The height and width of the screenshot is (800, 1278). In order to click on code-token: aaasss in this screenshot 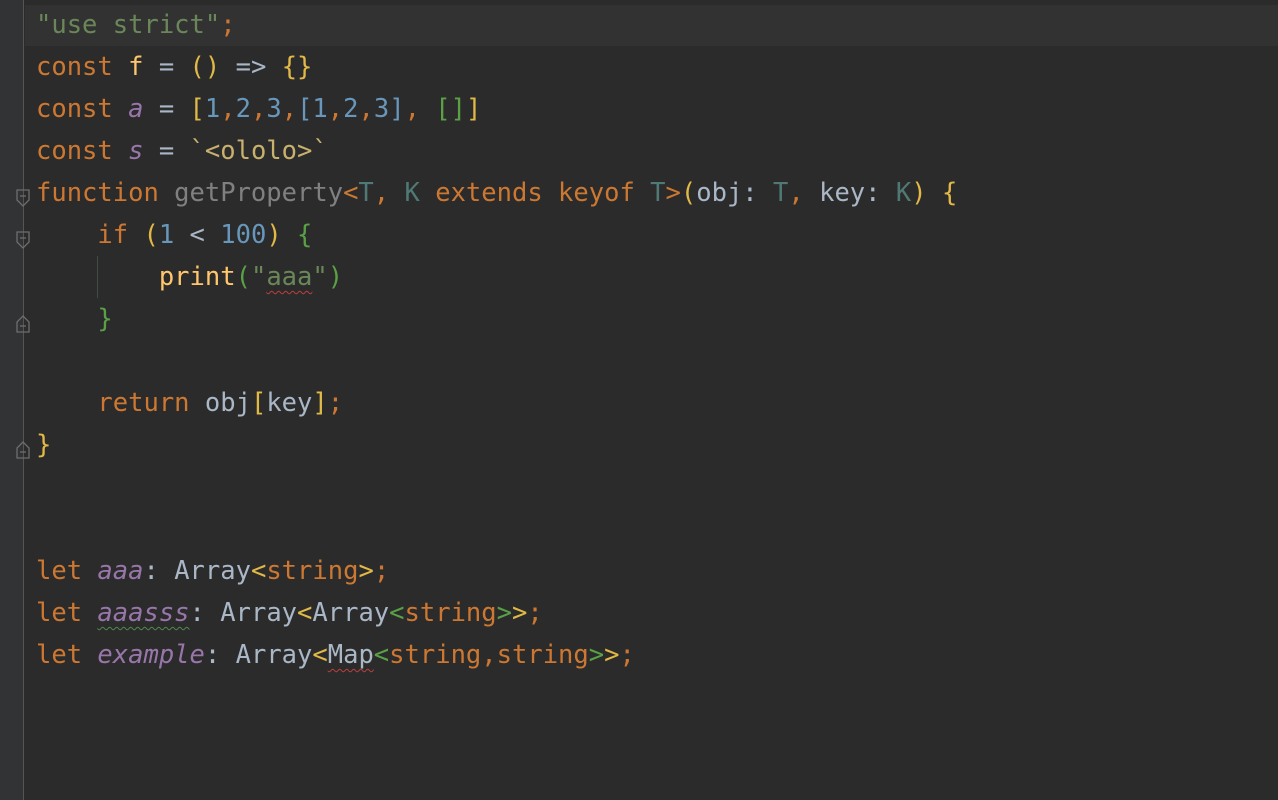, I will do `click(143, 613)`.